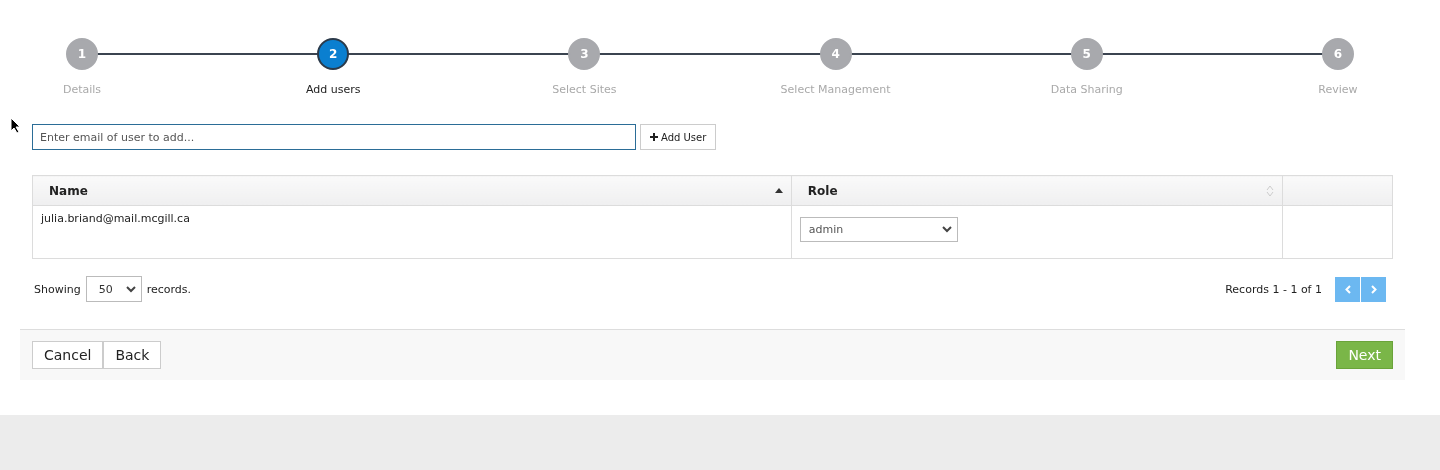 This screenshot has width=1440, height=470. I want to click on chevron-left-icon, so click(1347, 289).